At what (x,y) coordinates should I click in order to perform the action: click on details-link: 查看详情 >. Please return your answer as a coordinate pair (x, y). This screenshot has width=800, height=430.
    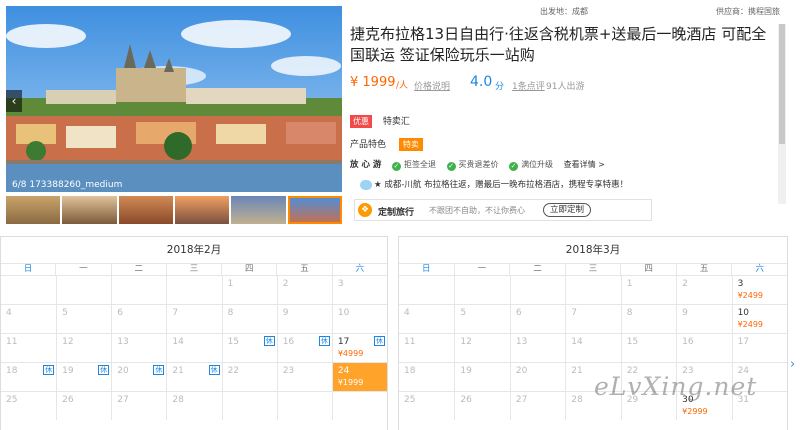
    Looking at the image, I should click on (584, 164).